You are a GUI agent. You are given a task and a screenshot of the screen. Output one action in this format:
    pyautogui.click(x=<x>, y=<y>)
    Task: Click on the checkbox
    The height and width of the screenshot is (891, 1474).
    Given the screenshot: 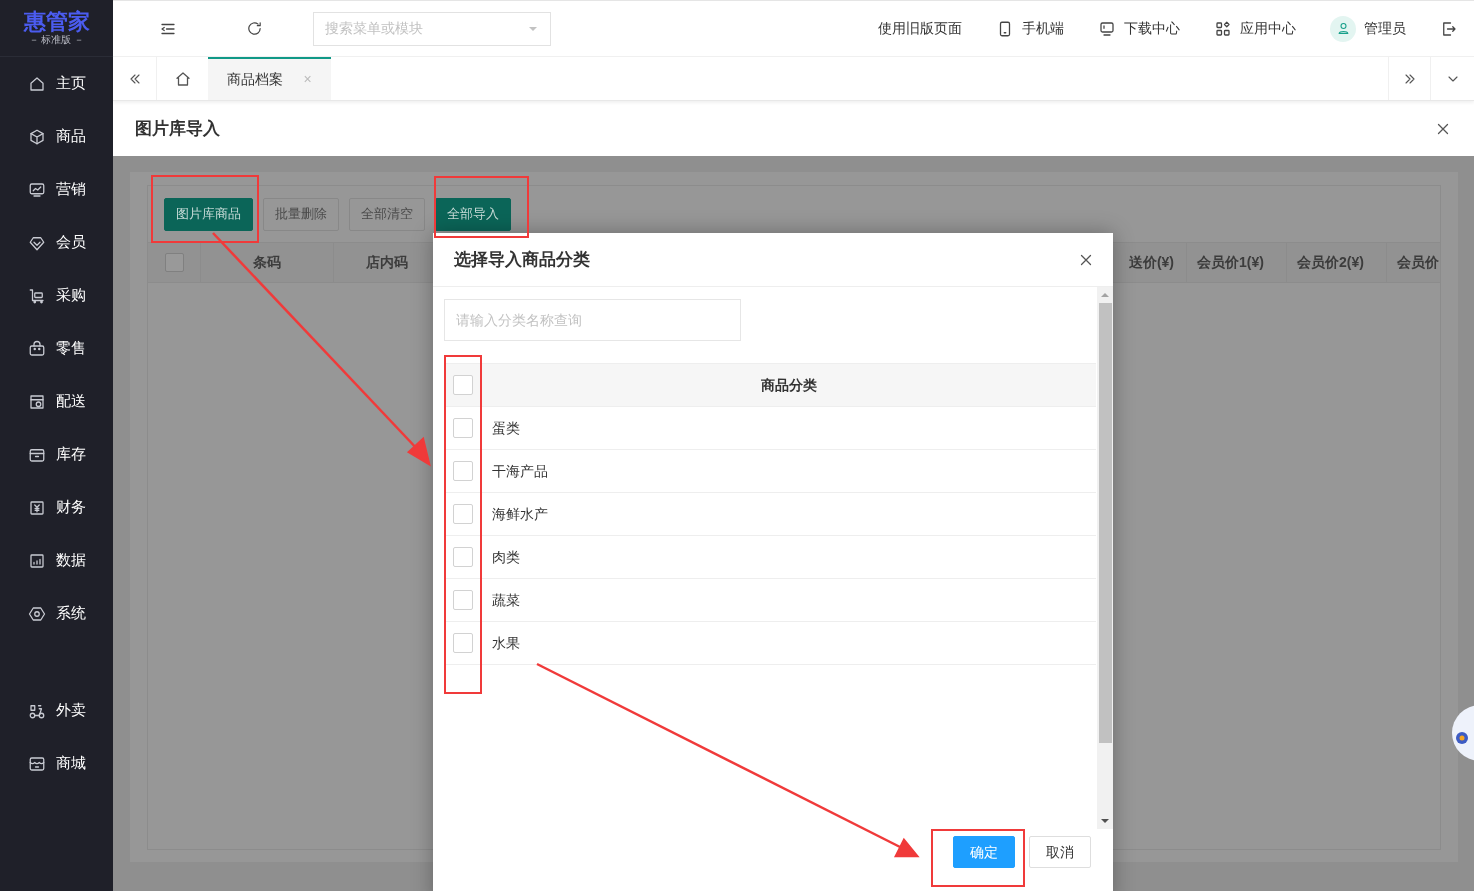 What is the action you would take?
    pyautogui.click(x=174, y=262)
    